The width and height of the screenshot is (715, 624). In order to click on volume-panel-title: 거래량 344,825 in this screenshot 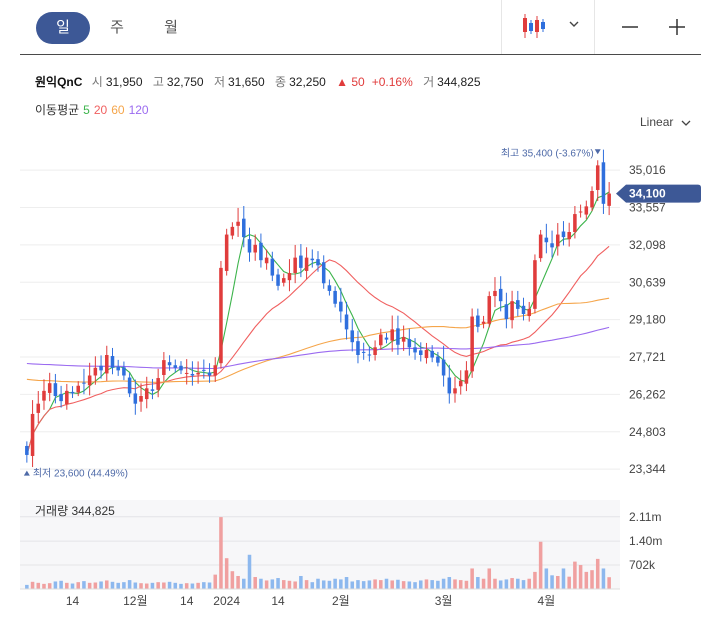, I will do `click(75, 511)`.